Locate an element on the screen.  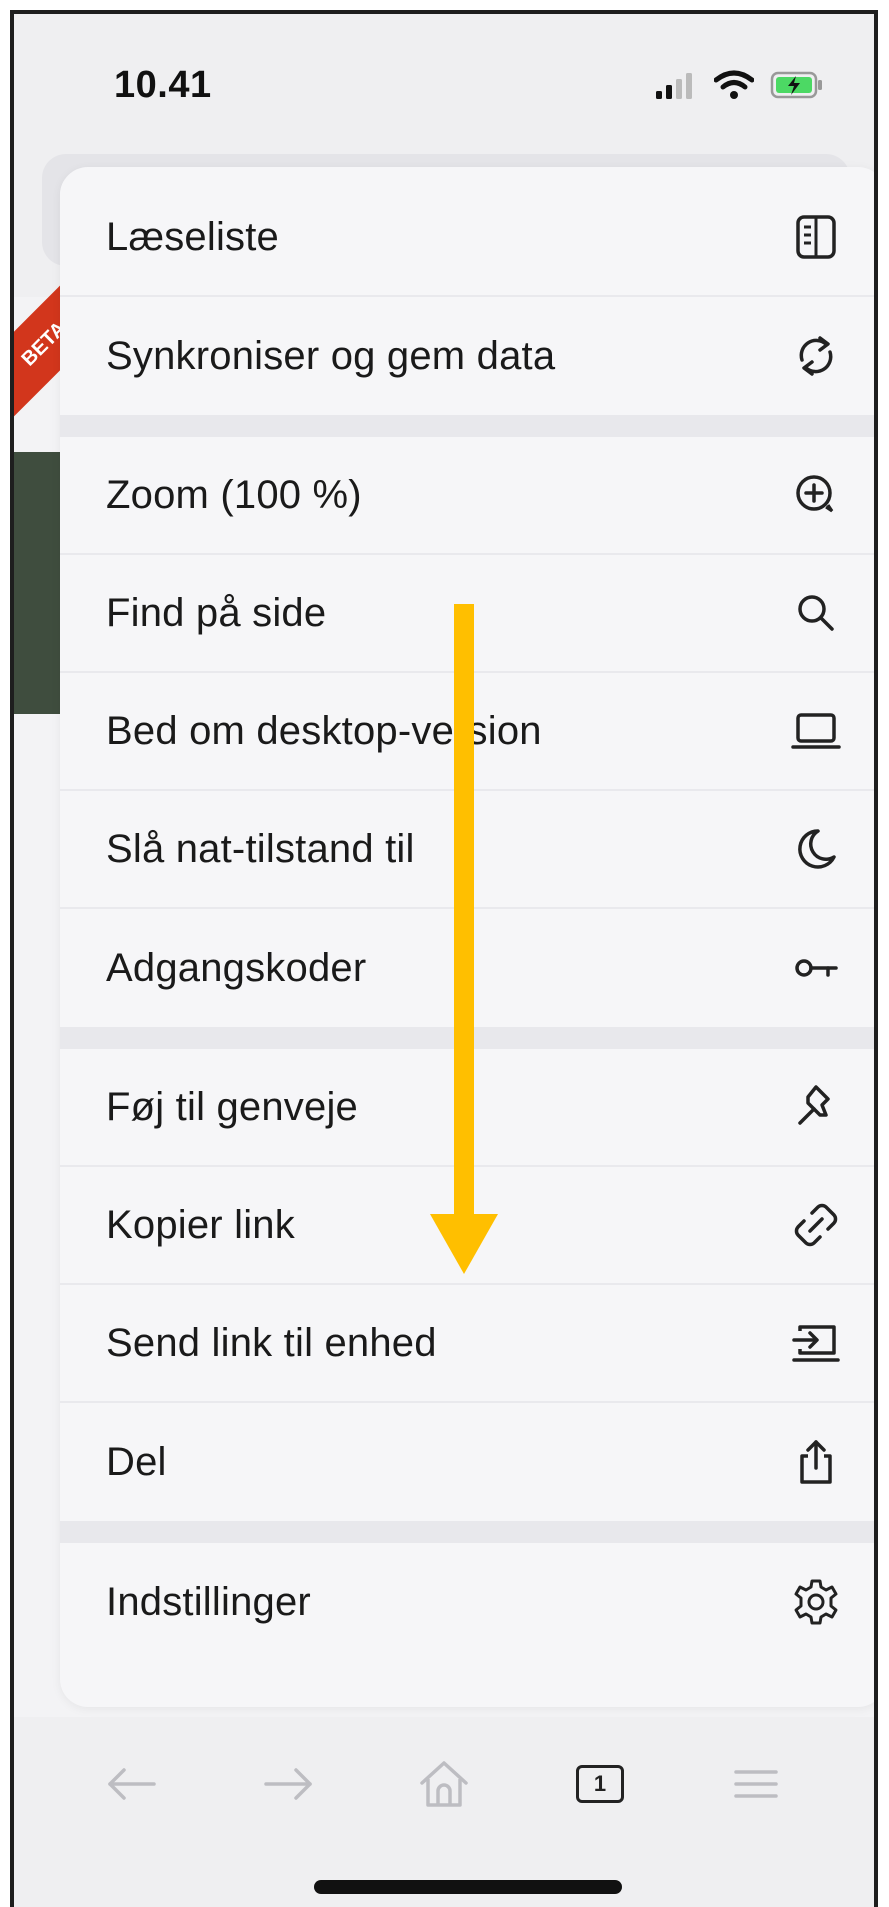
status-icons is located at coordinates (739, 87).